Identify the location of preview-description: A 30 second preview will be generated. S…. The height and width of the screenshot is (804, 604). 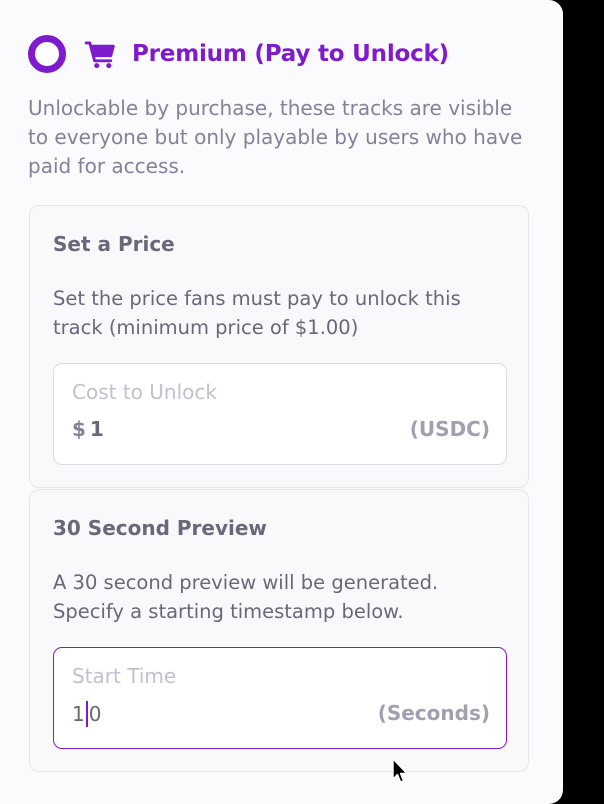
(246, 597).